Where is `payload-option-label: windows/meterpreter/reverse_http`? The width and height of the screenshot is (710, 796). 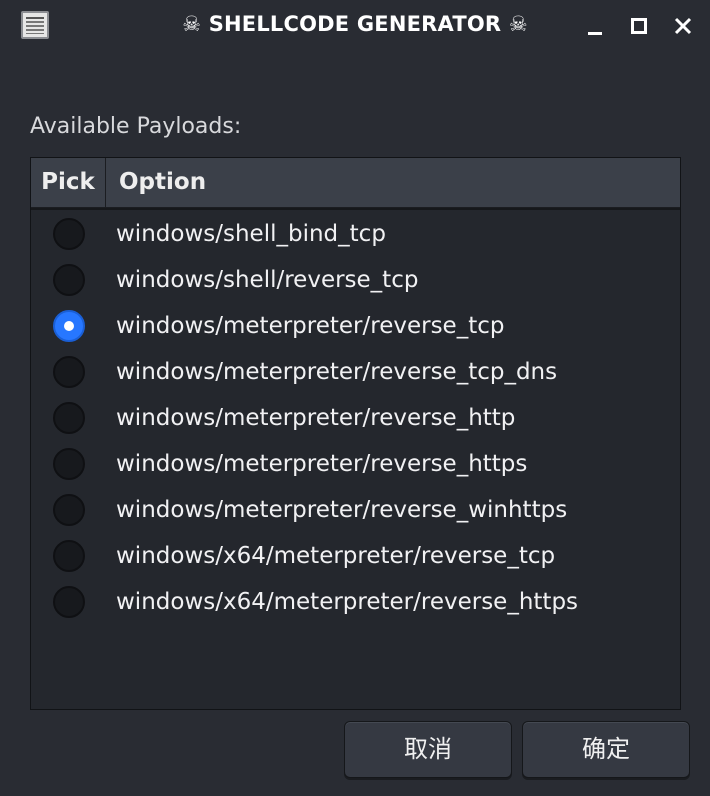 payload-option-label: windows/meterpreter/reverse_http is located at coordinates (316, 418).